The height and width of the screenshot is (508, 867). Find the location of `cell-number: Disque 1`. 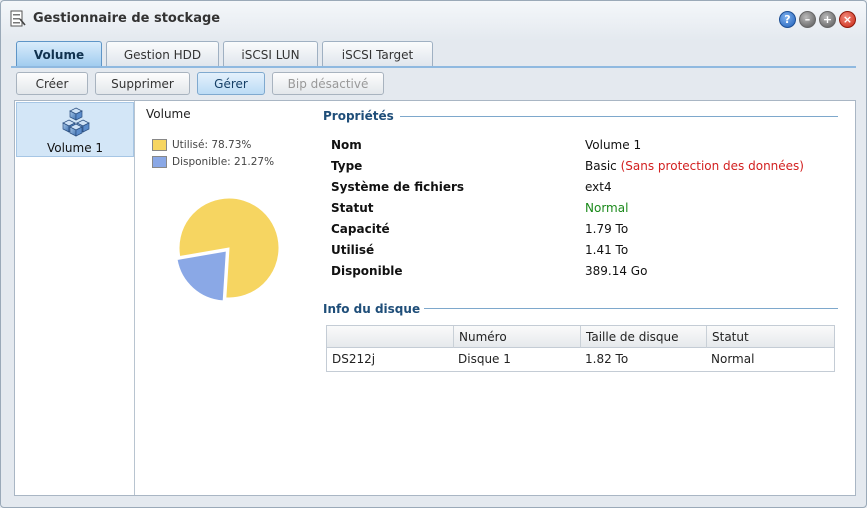

cell-number: Disque 1 is located at coordinates (484, 359).